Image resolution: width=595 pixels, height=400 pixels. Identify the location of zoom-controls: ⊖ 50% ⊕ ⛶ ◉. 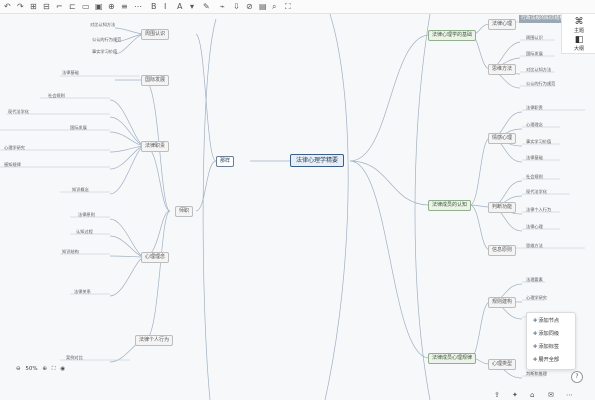
(42, 369).